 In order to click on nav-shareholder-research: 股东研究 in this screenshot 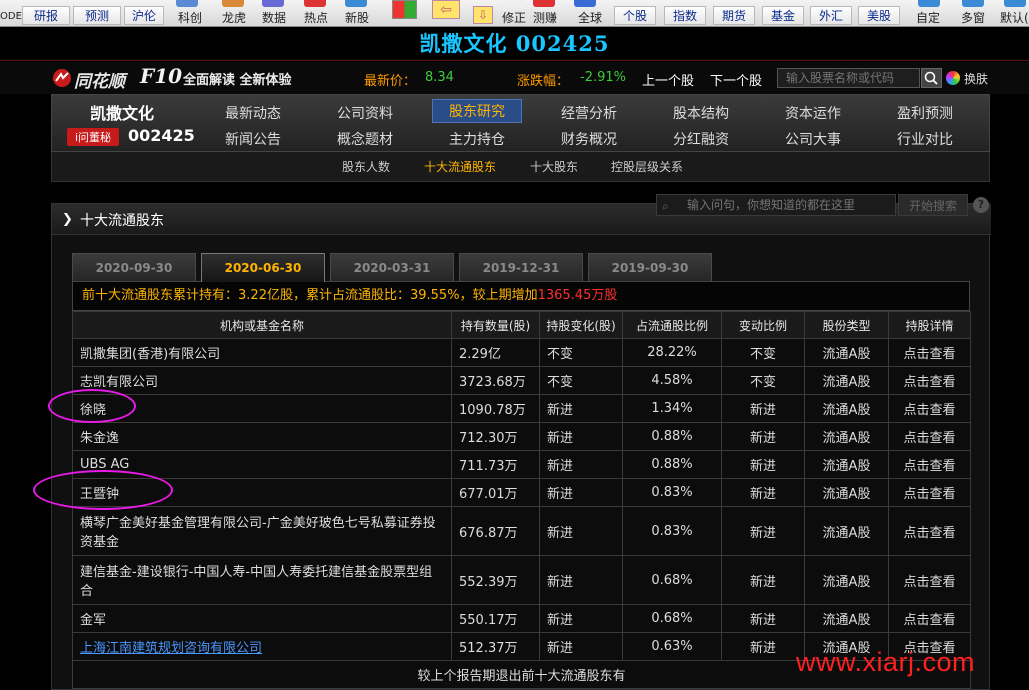, I will do `click(477, 111)`.